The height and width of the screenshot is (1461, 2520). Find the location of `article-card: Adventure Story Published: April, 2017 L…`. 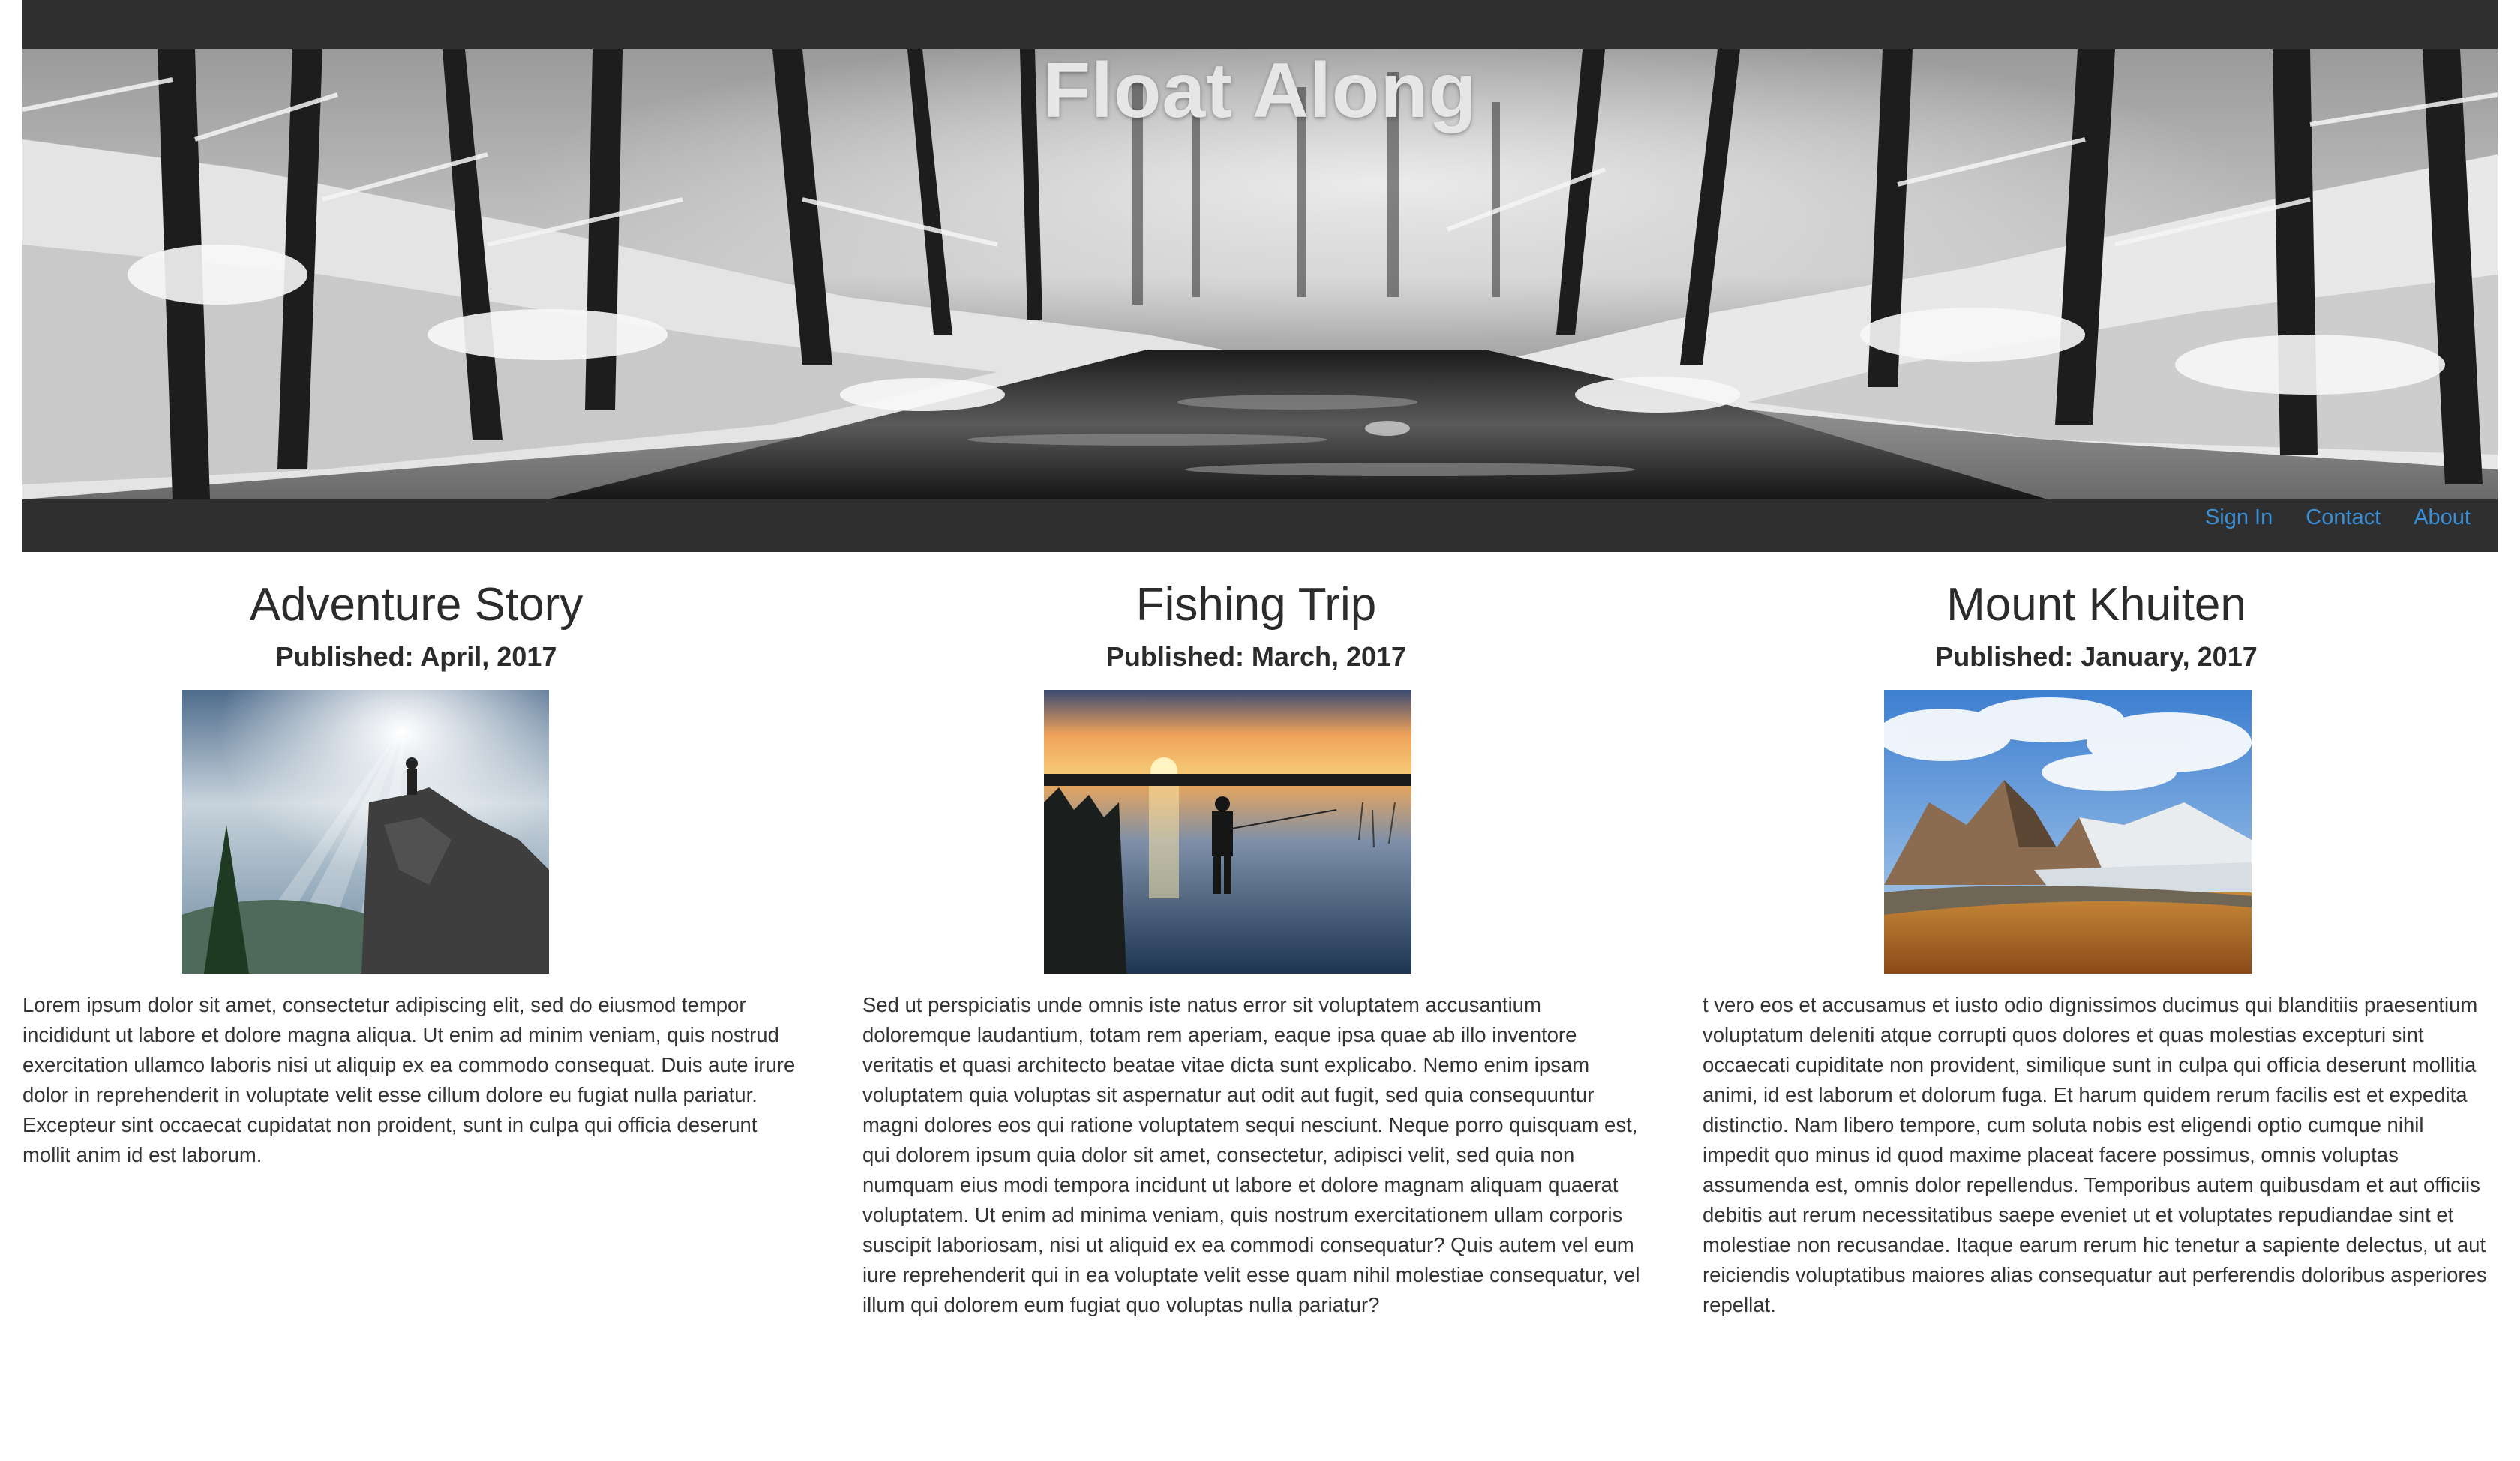

article-card: Adventure Story Published: April, 2017 L… is located at coordinates (416, 859).